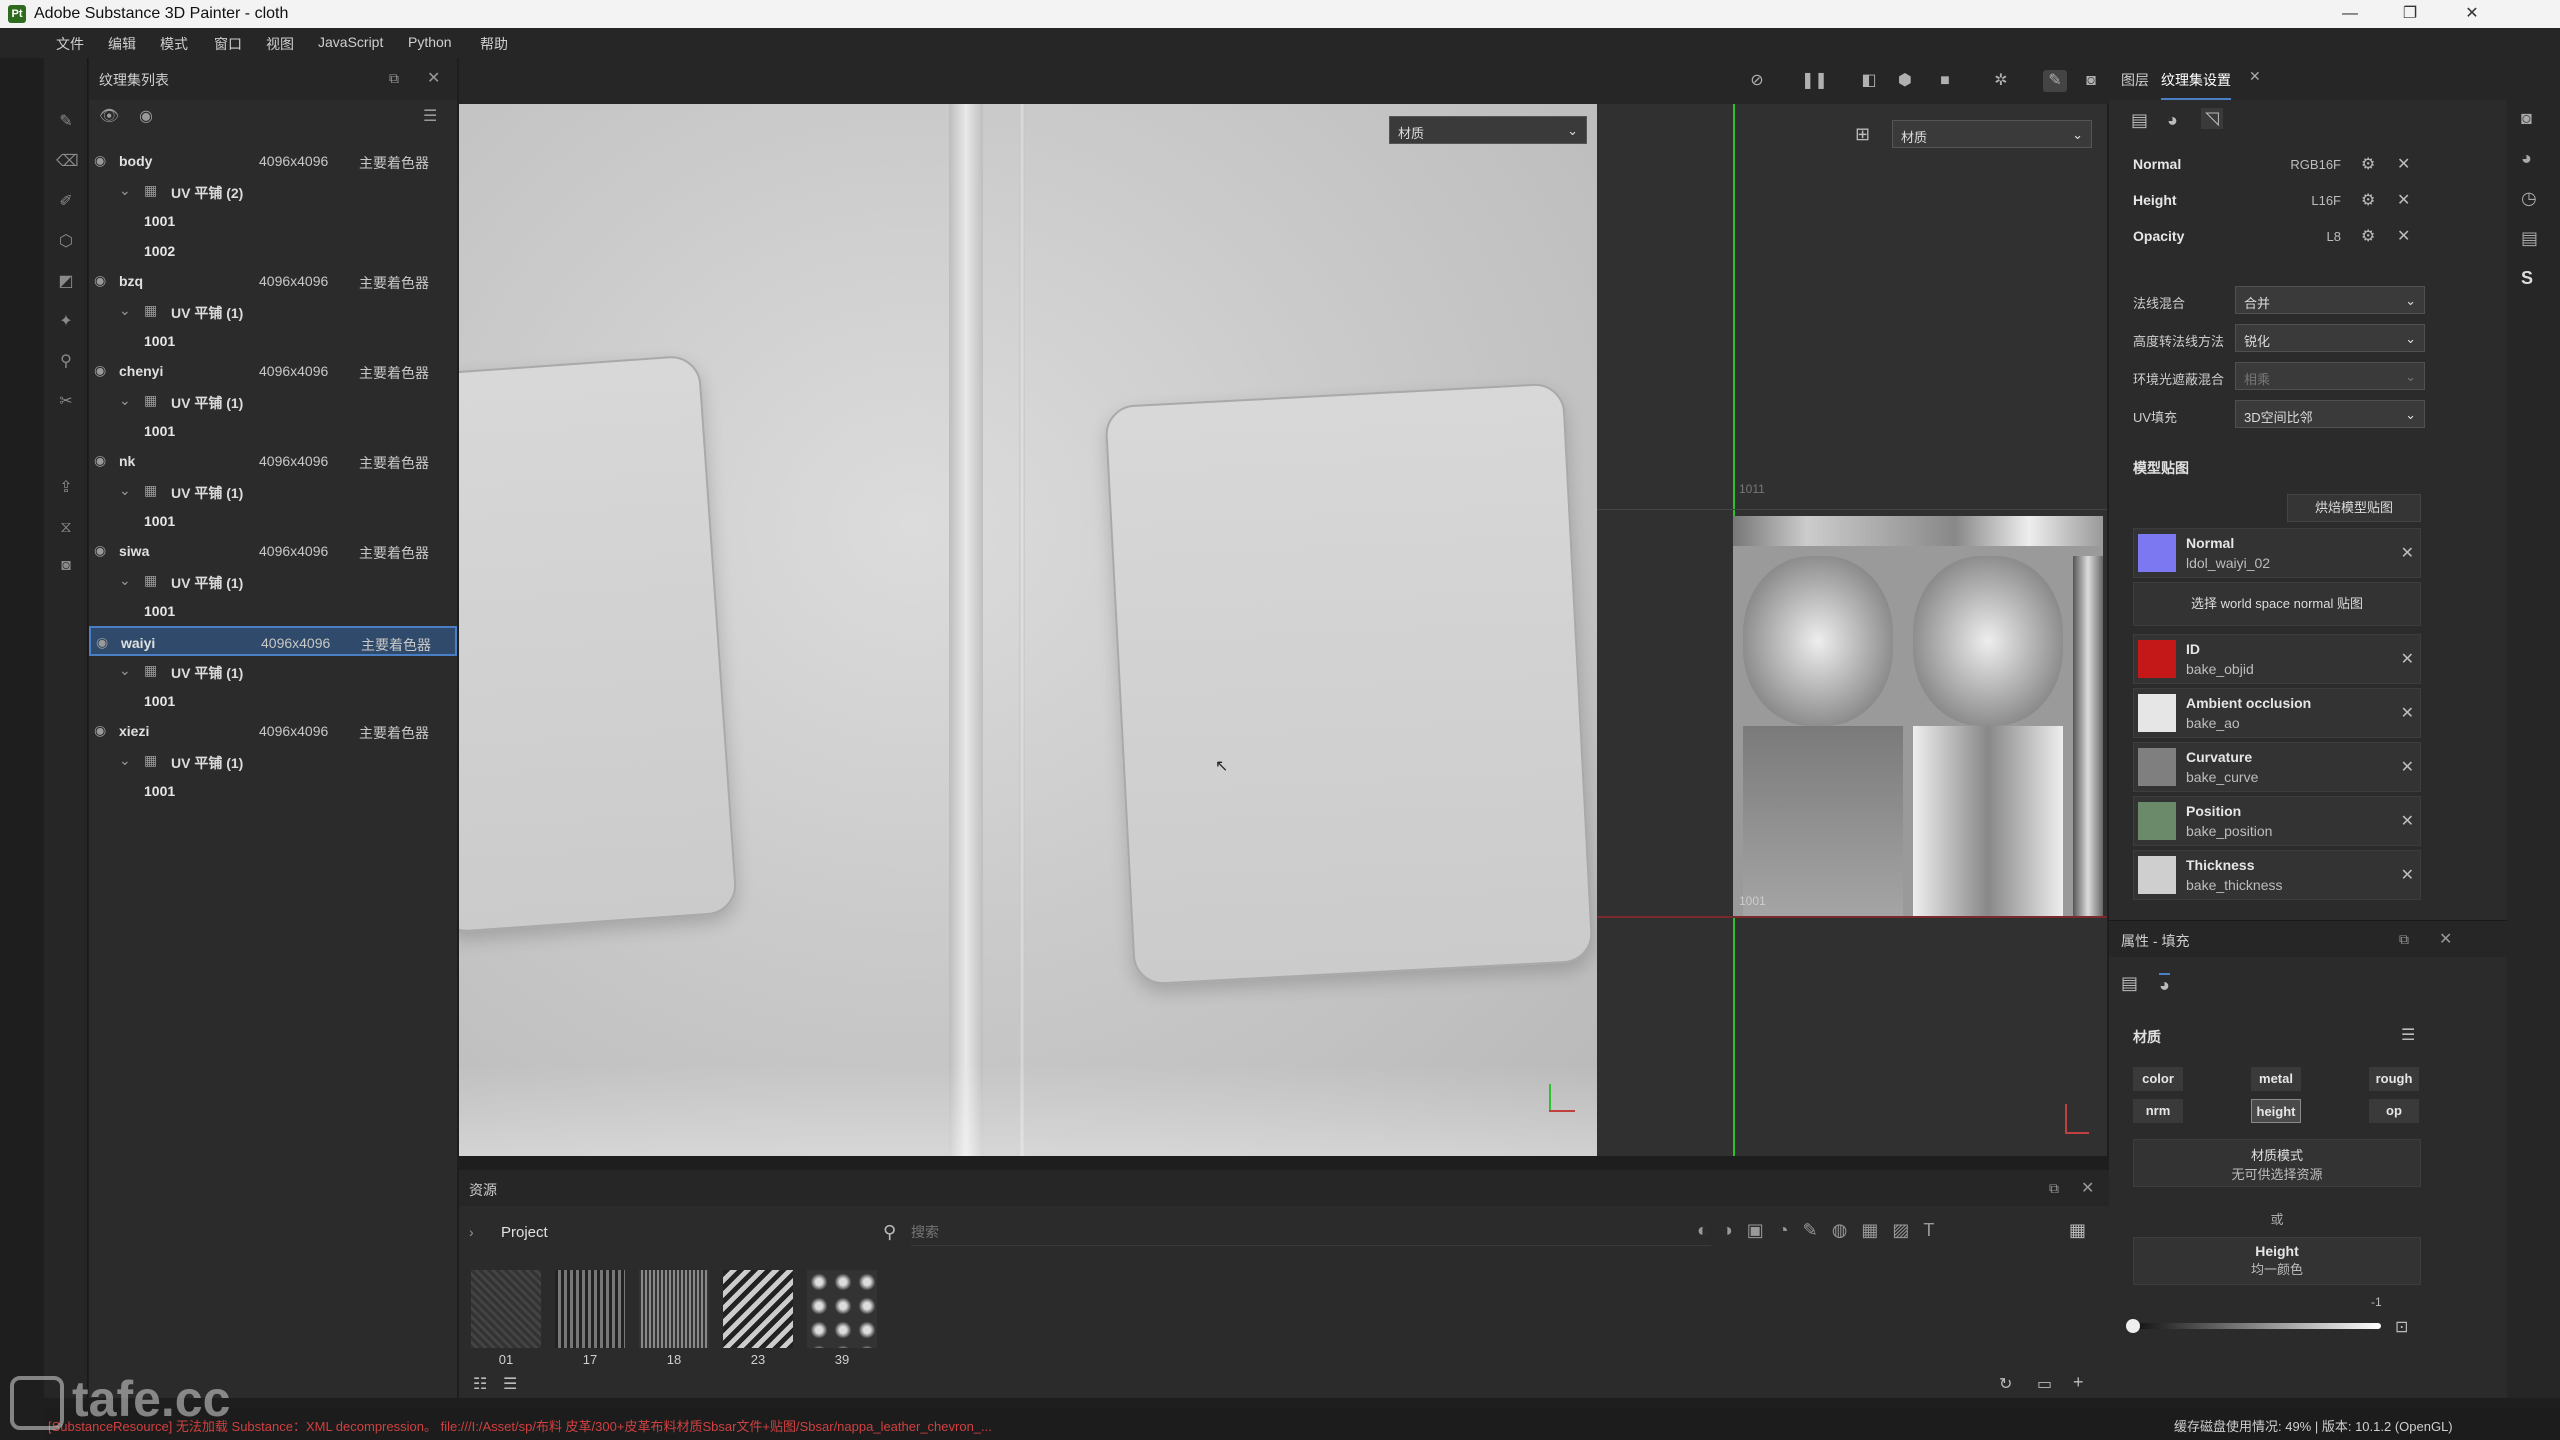  Describe the element at coordinates (66, 202) in the screenshot. I see `projection-icon: ✐` at that location.